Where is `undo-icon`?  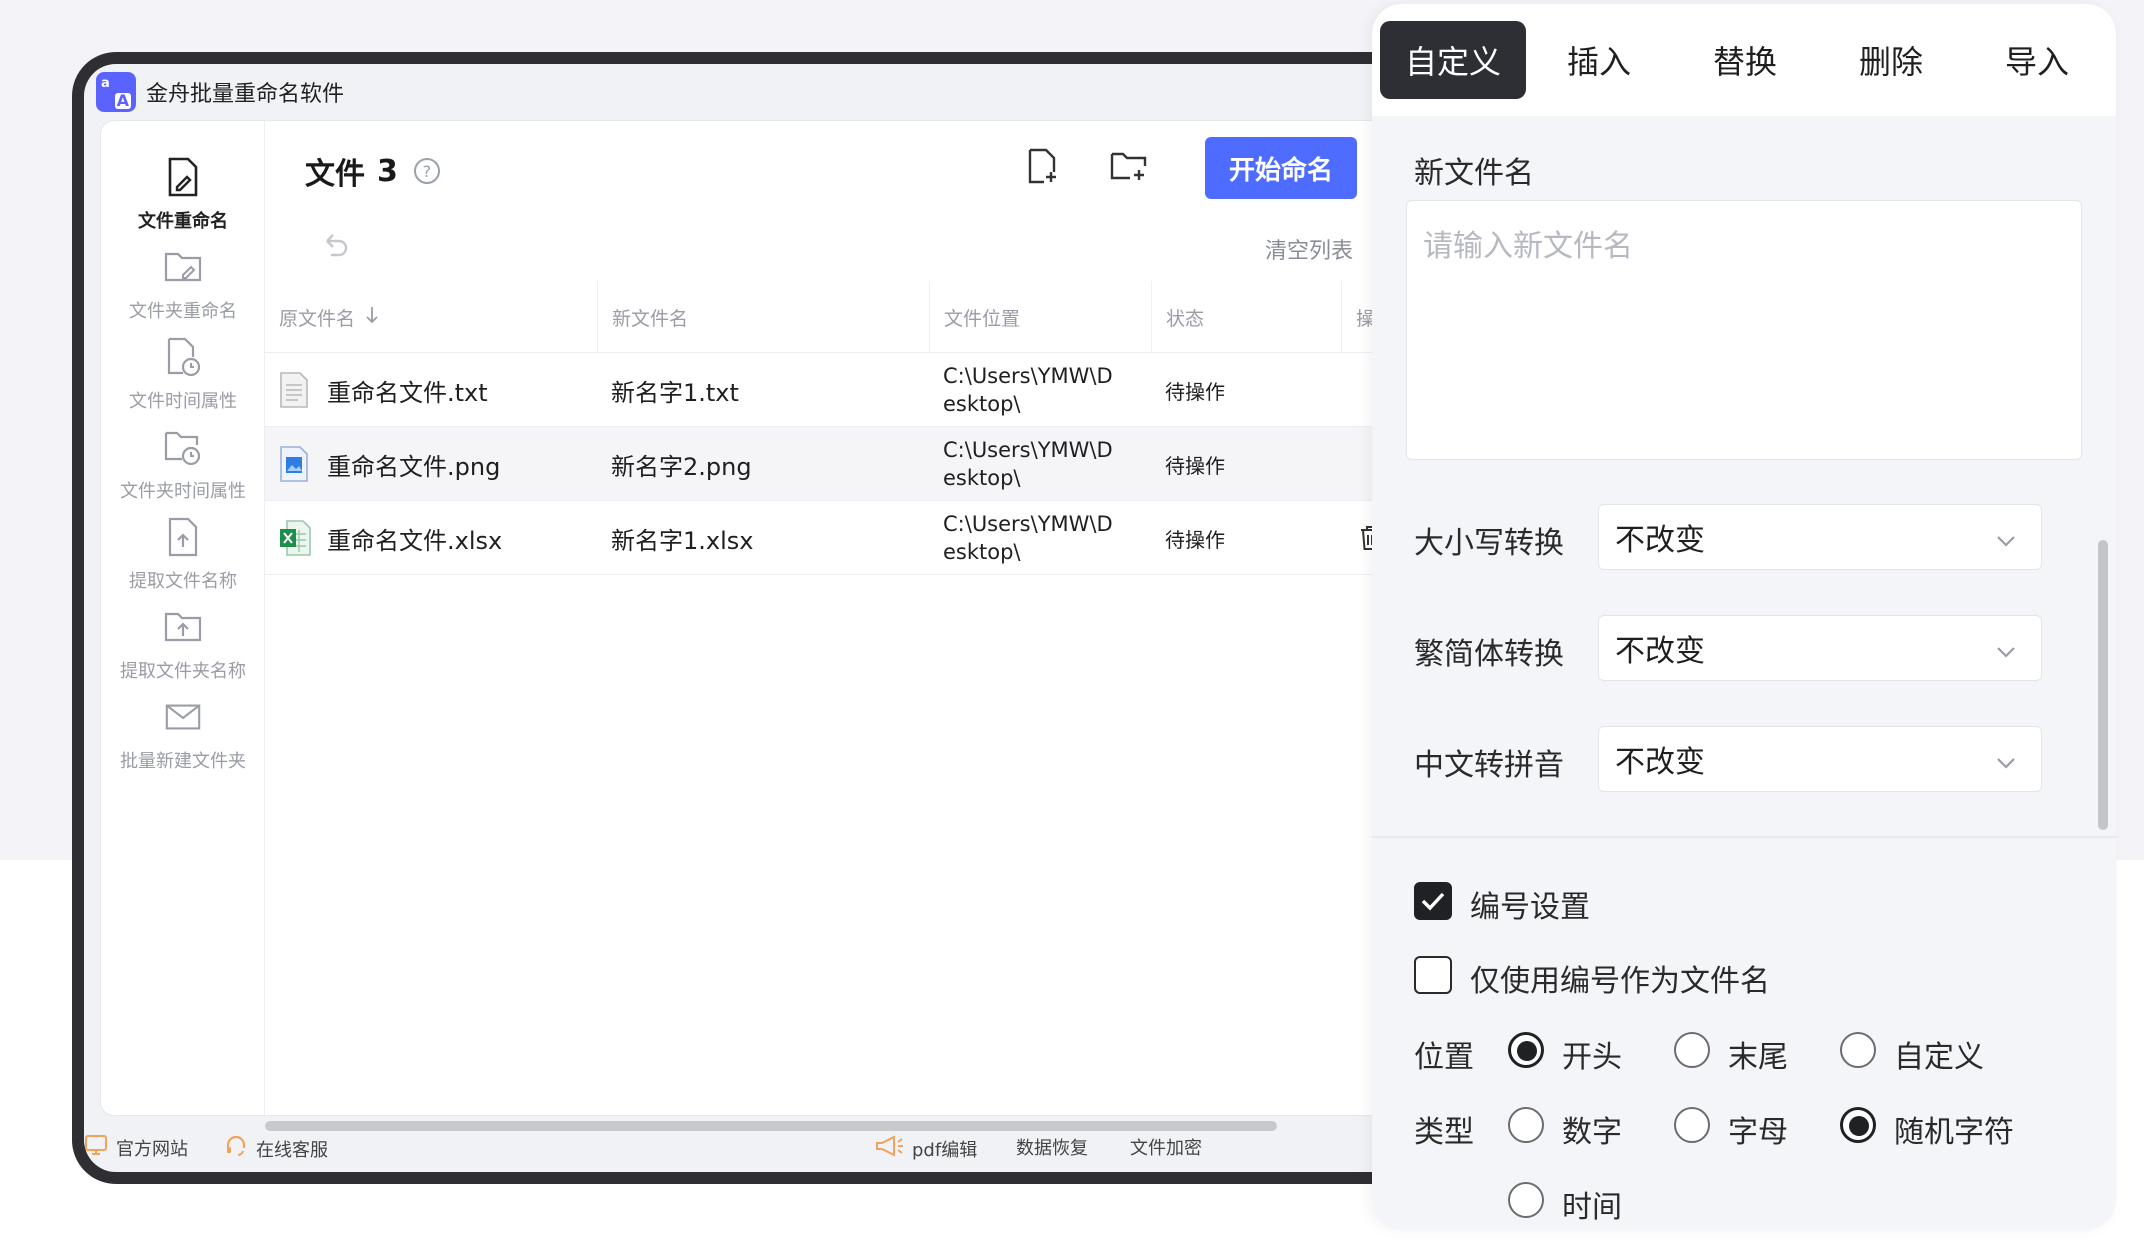 undo-icon is located at coordinates (335, 245).